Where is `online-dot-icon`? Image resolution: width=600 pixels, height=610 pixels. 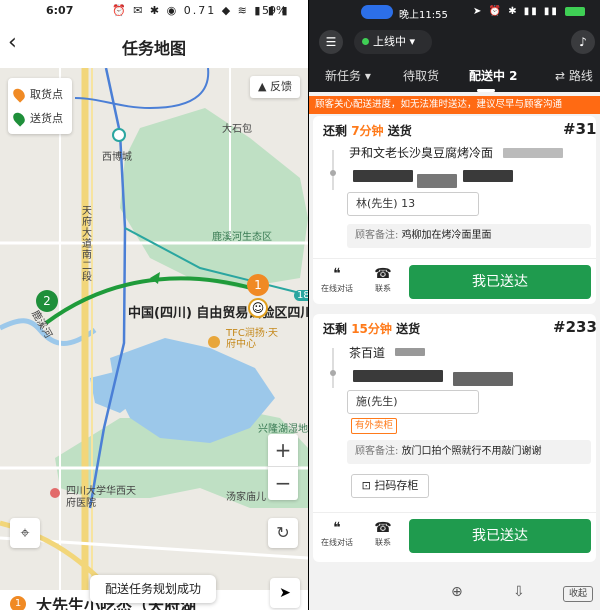
online-dot-icon is located at coordinates (365, 41).